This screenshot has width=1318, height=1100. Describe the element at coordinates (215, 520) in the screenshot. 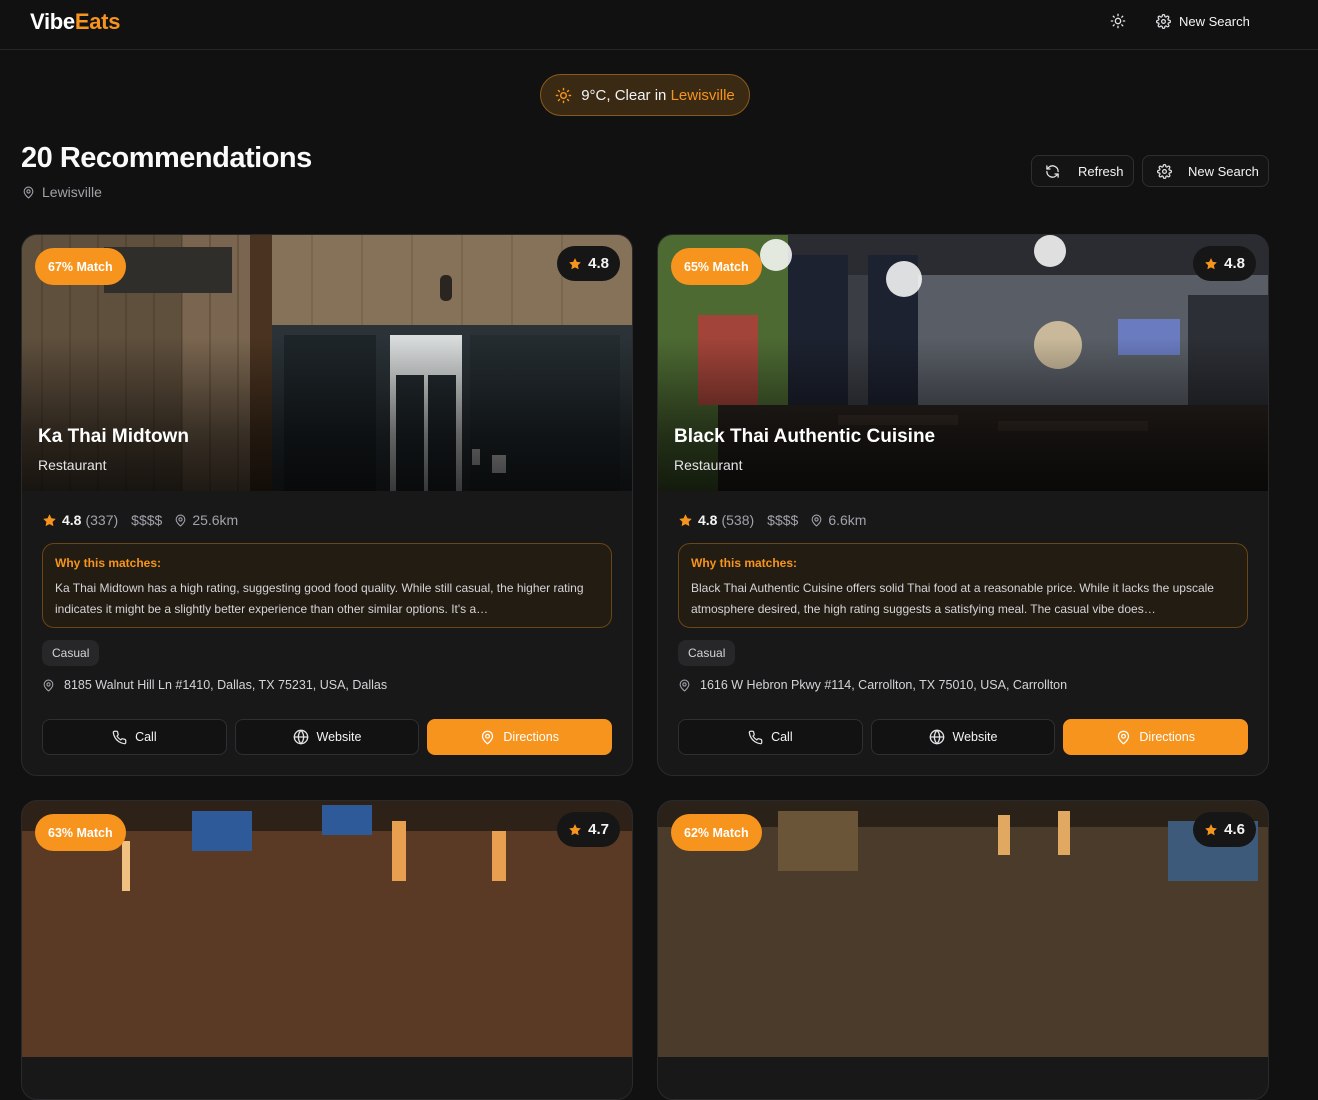

I see `distance-value: 25.6km` at that location.